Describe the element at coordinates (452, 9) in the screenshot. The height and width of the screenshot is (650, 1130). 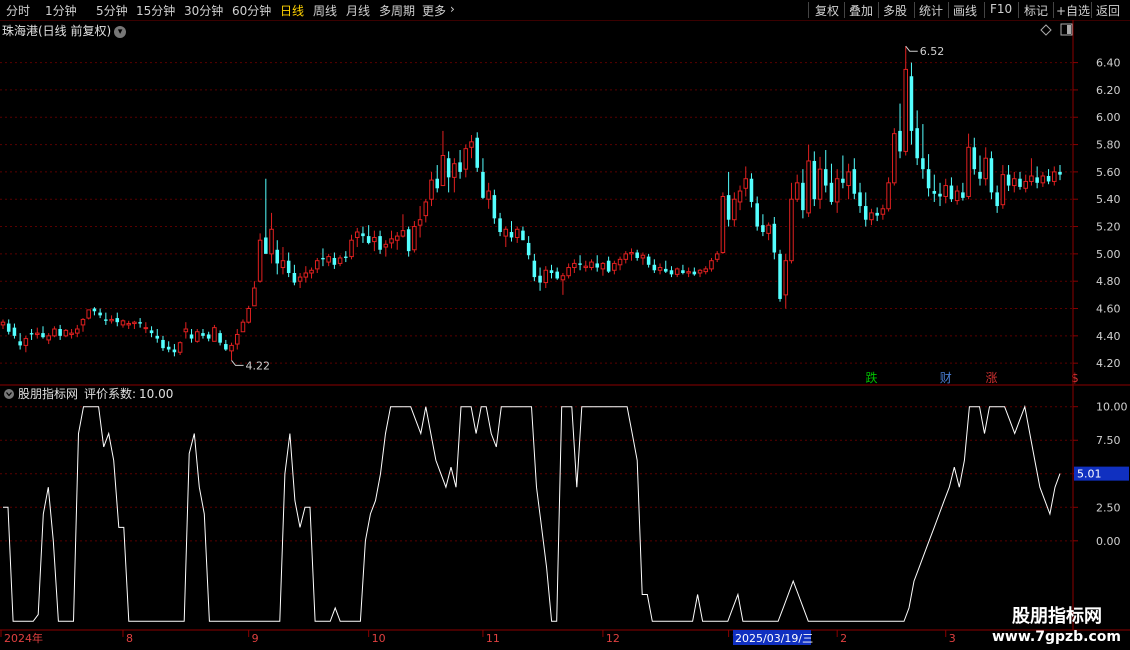
I see `more-arrow-icon: ›` at that location.